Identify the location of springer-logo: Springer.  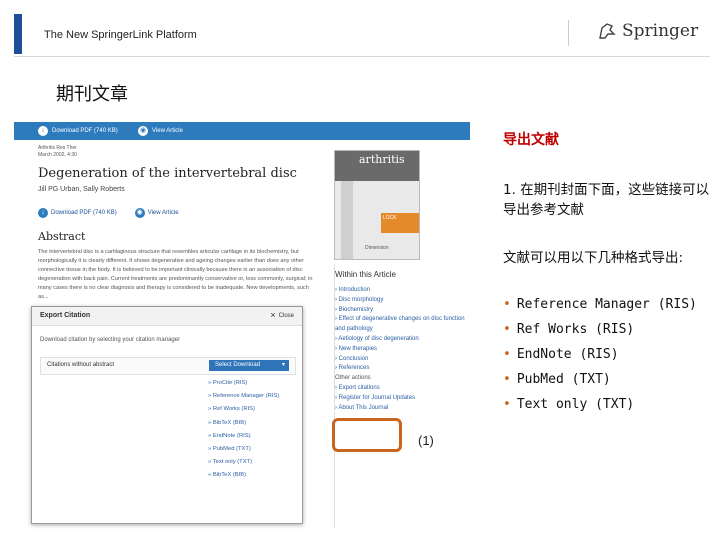
(647, 31).